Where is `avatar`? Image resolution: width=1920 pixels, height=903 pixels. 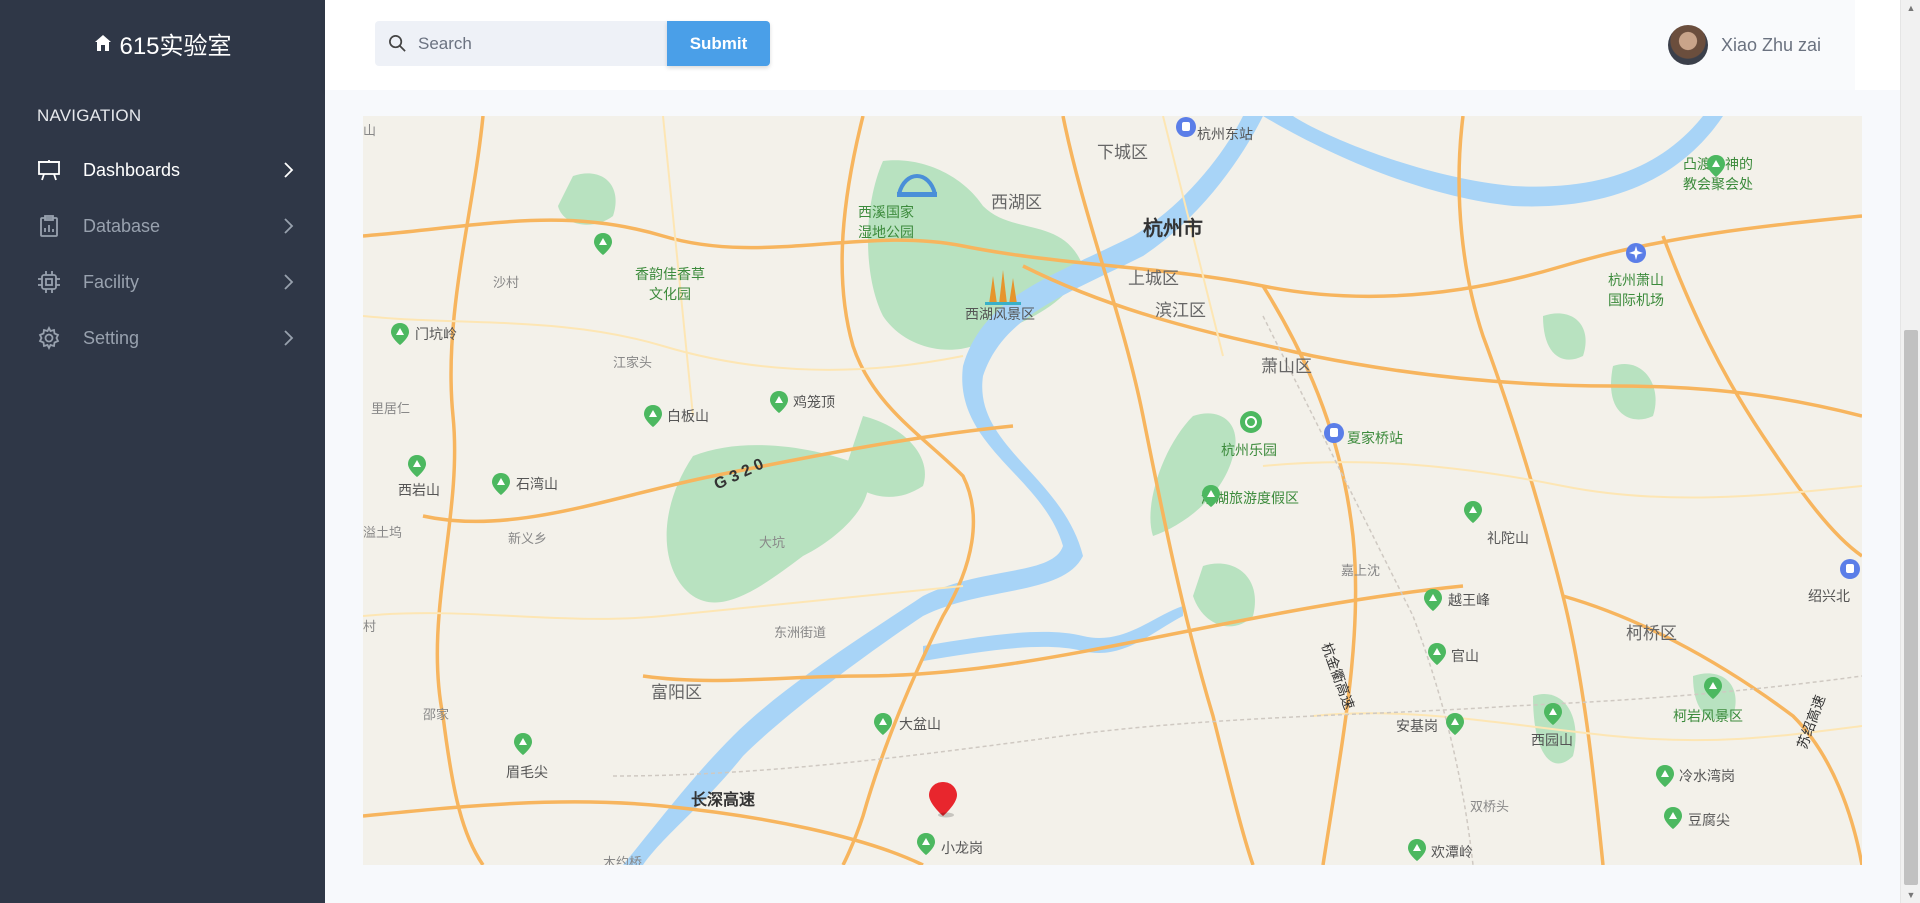 avatar is located at coordinates (1688, 45).